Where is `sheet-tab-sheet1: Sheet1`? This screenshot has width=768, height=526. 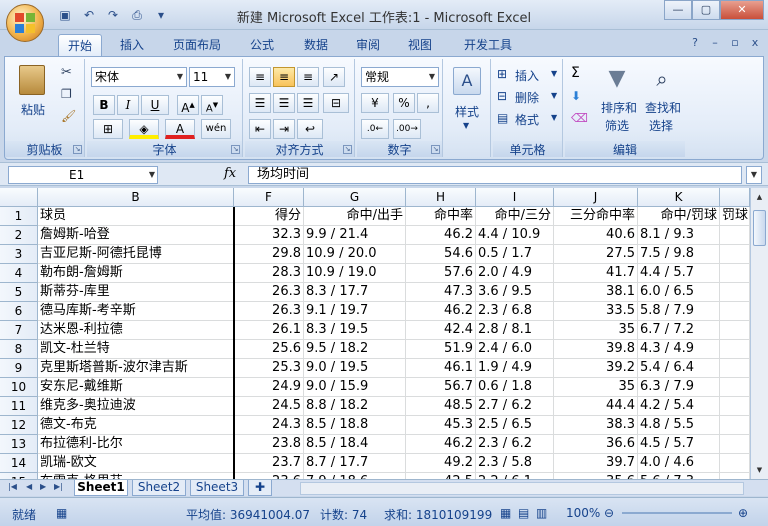 sheet-tab-sheet1: Sheet1 is located at coordinates (101, 488).